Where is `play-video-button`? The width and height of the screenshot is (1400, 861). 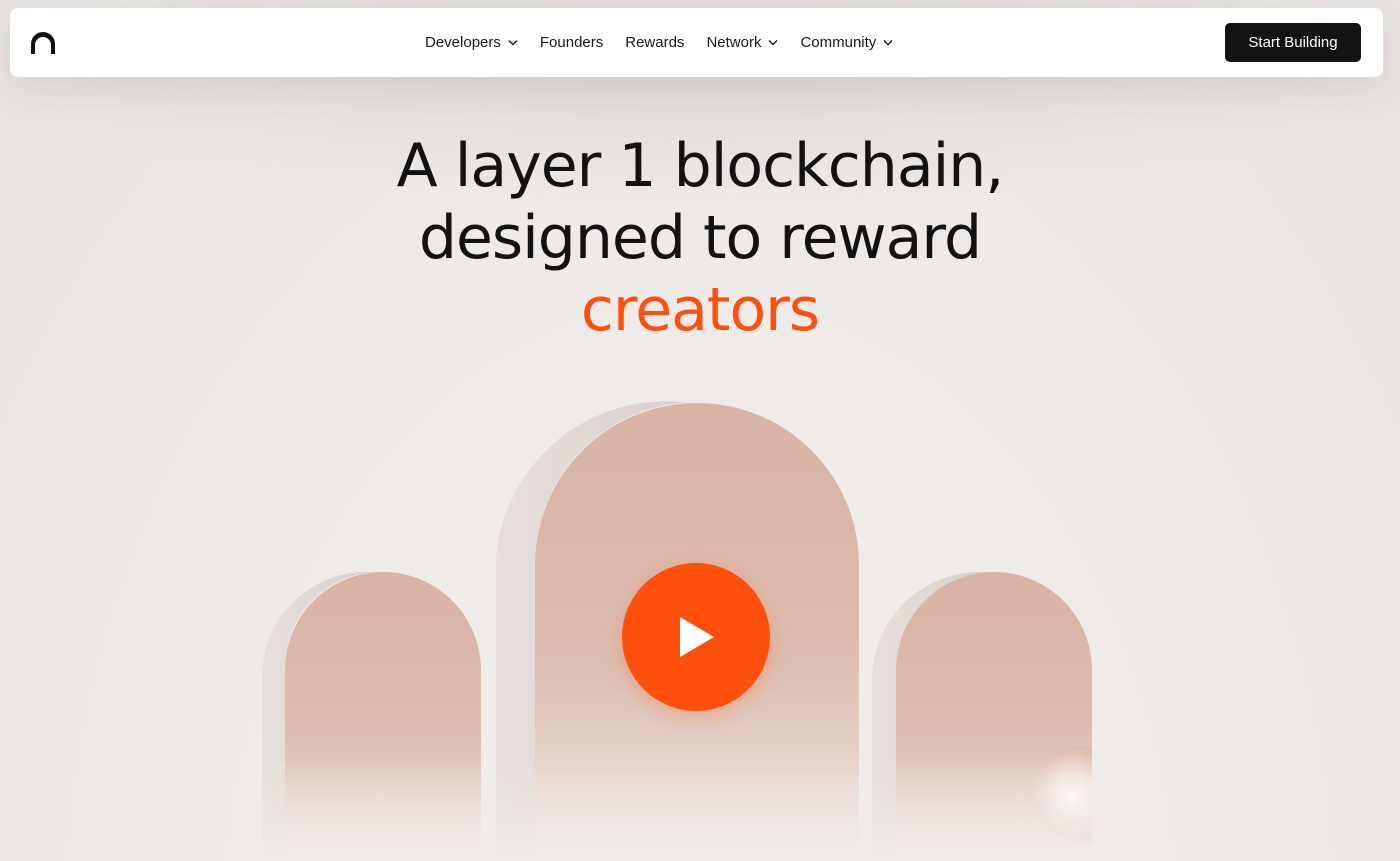 play-video-button is located at coordinates (696, 637).